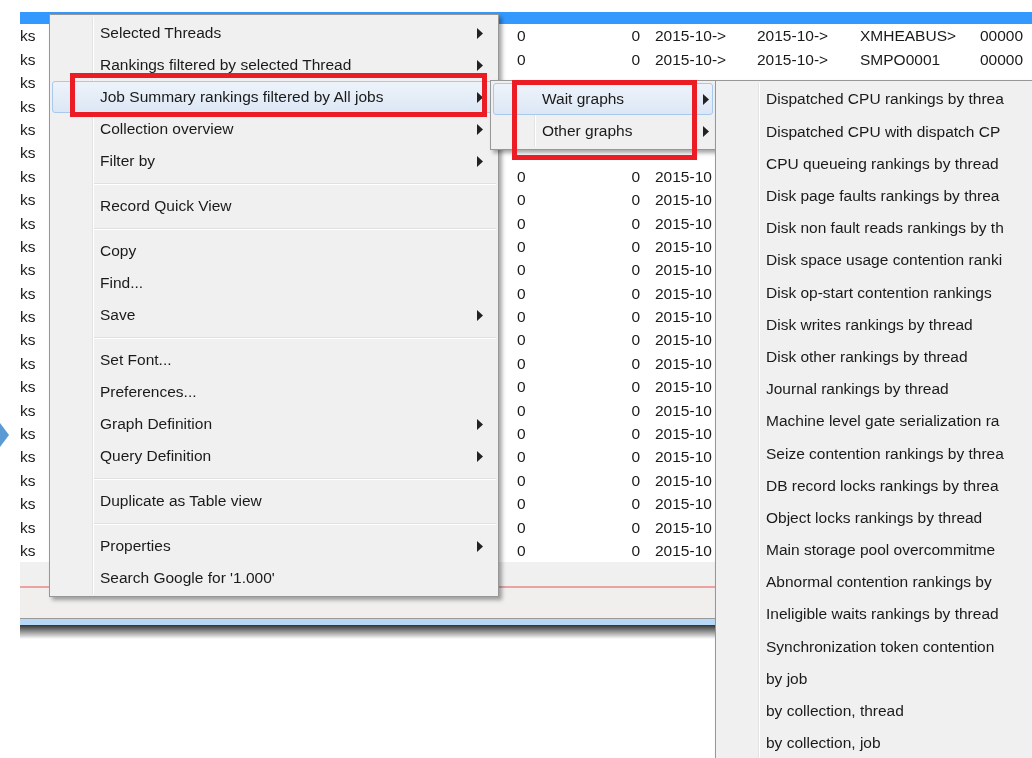 This screenshot has width=1032, height=758. What do you see at coordinates (875, 678) in the screenshot?
I see `menu-item: by job` at bounding box center [875, 678].